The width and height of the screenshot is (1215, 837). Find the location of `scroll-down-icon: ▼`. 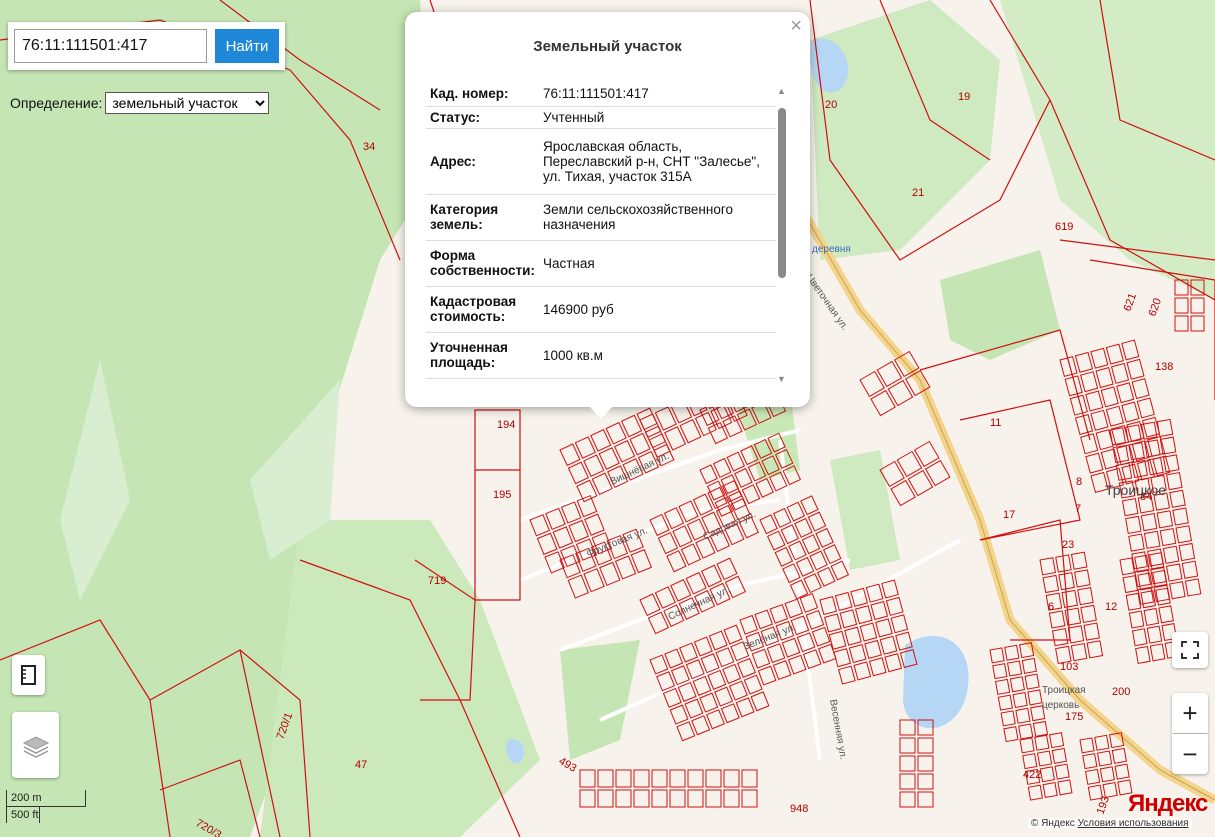

scroll-down-icon: ▼ is located at coordinates (781, 379).